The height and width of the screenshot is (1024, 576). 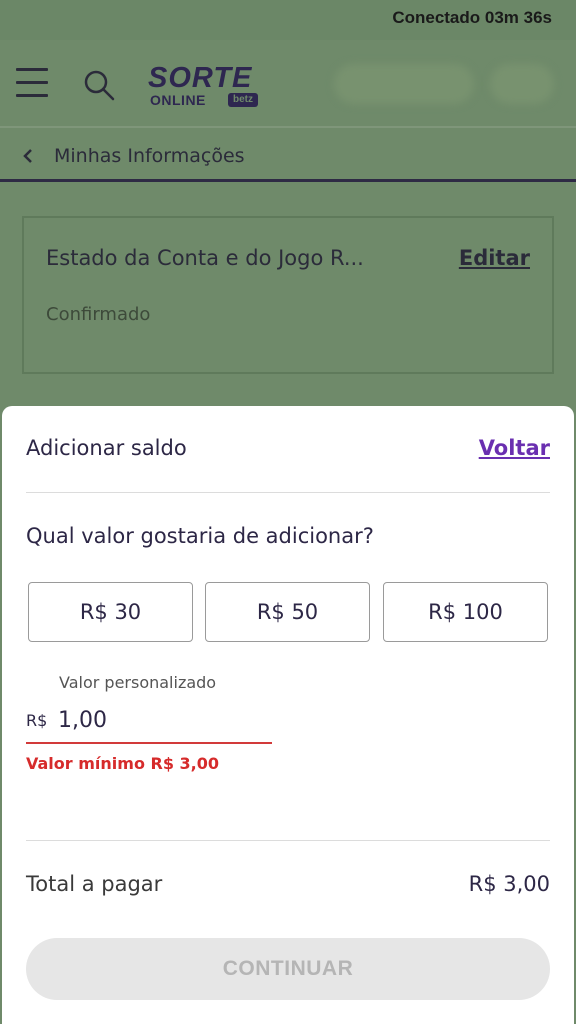 I want to click on minimum-value-error: Valor mínimo R$ 3,00, so click(x=123, y=763).